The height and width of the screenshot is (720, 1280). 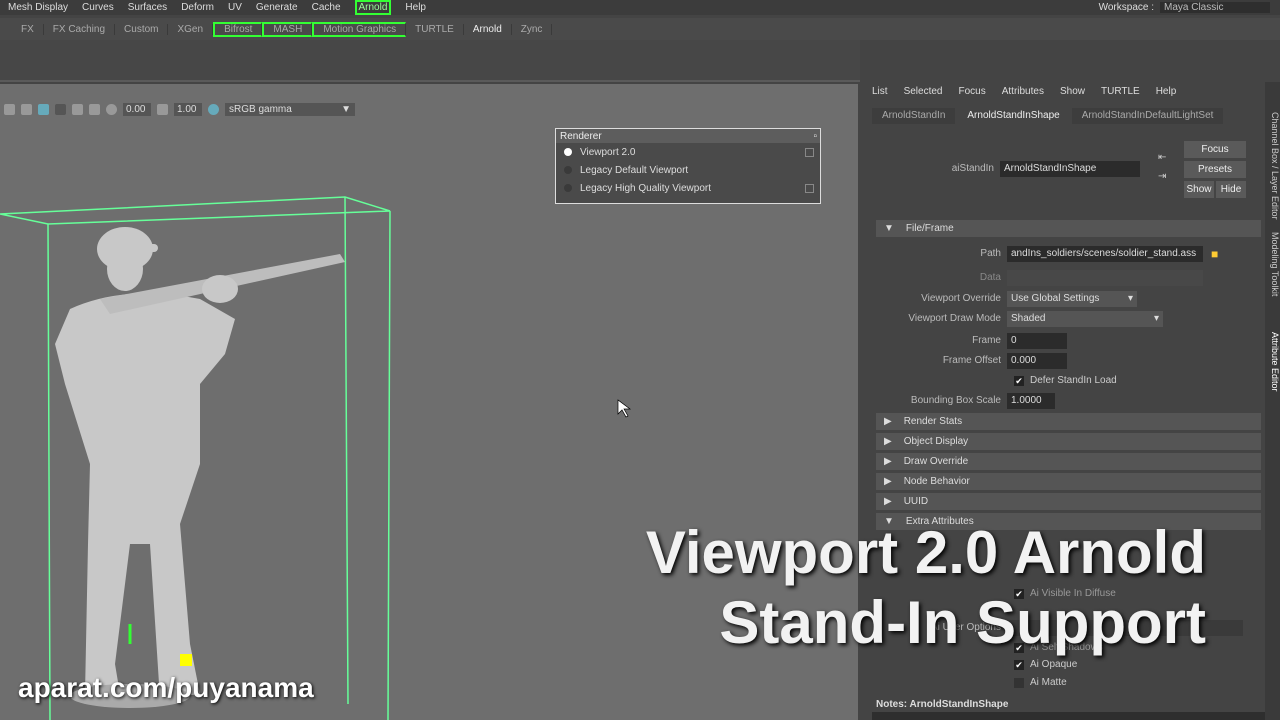 I want to click on color-space-dropdown: sRGB gamma ▼, so click(x=290, y=109).